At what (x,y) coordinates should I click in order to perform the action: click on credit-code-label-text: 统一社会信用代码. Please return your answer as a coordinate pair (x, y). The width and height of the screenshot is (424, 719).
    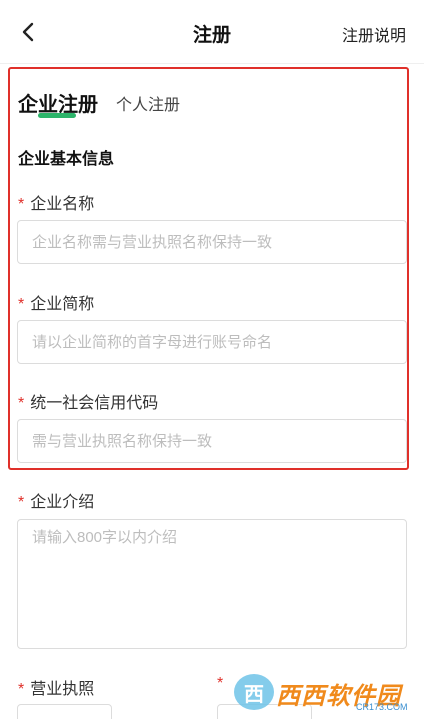
    Looking at the image, I should click on (94, 403).